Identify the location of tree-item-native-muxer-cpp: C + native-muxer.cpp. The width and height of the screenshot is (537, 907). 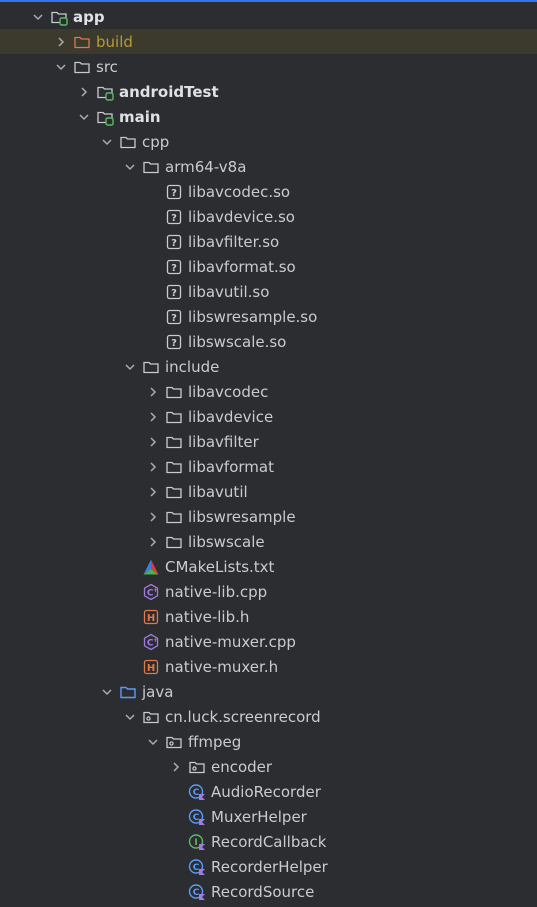
(268, 641).